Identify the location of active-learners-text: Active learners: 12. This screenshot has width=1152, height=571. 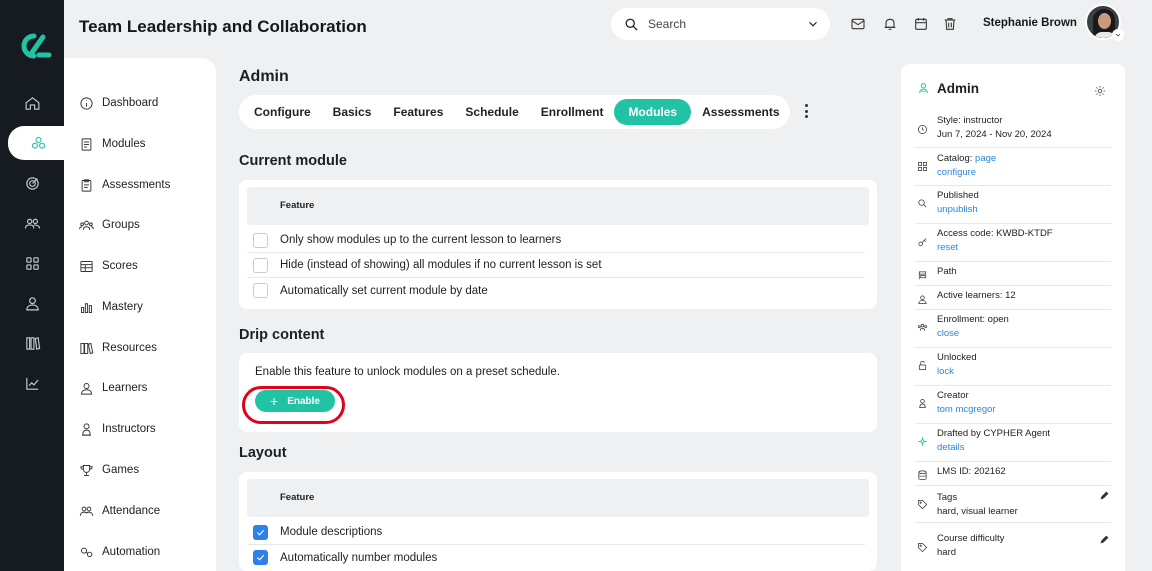
(976, 295).